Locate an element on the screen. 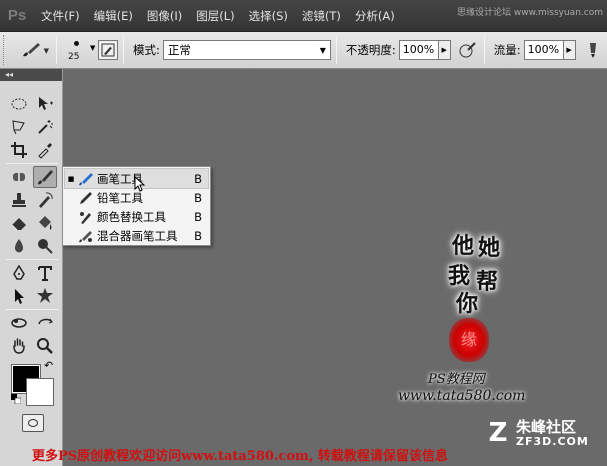 The width and height of the screenshot is (607, 466). marquee-tool is located at coordinates (19, 104).